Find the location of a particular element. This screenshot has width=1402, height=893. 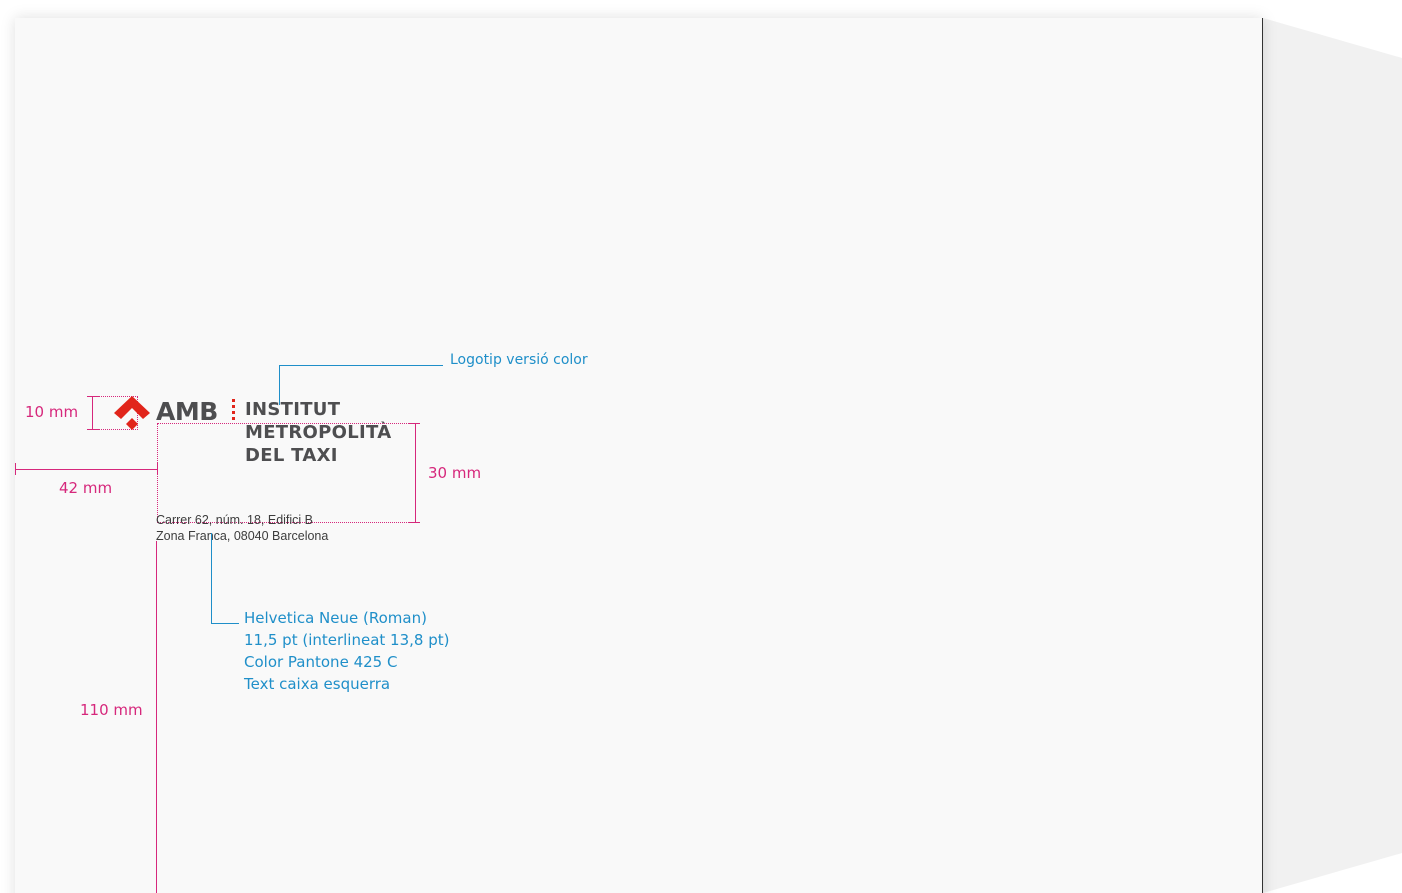

dimension-left-margin-tick-right is located at coordinates (157, 469).